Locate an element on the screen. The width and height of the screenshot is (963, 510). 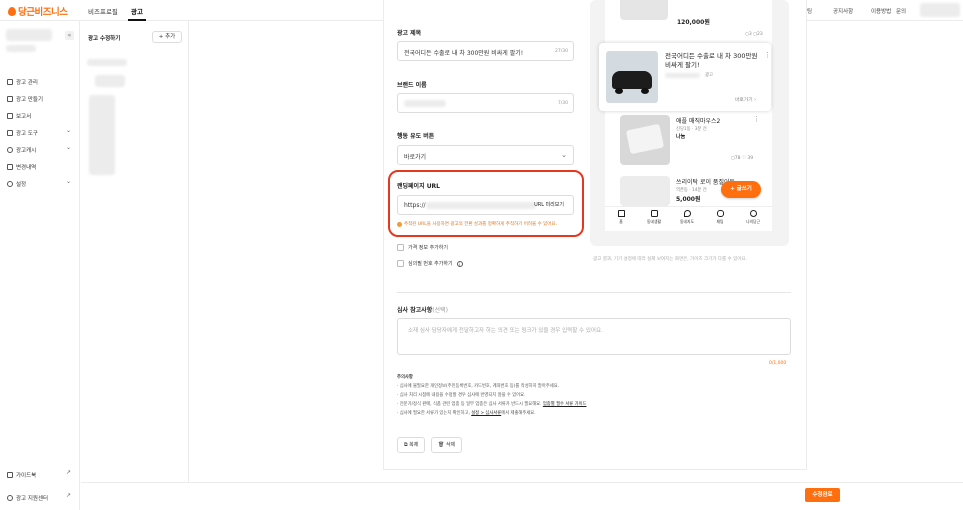
ad-title-label: 광고 제목 is located at coordinates (409, 33).